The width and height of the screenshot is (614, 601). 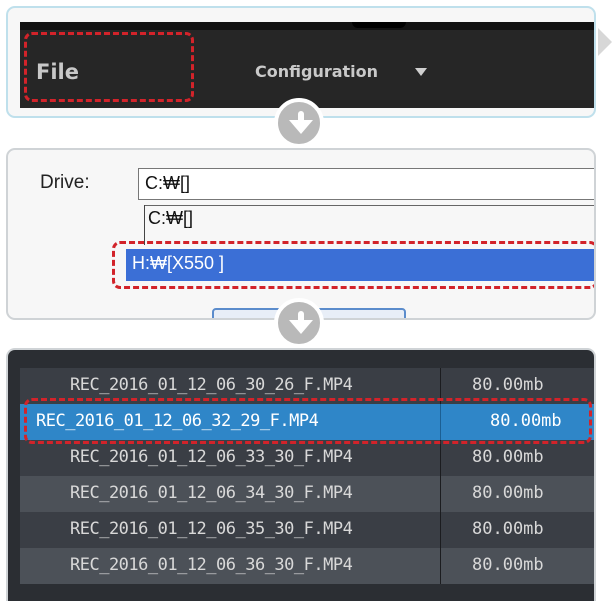 What do you see at coordinates (366, 184) in the screenshot?
I see `drive-select: C:₩[]` at bounding box center [366, 184].